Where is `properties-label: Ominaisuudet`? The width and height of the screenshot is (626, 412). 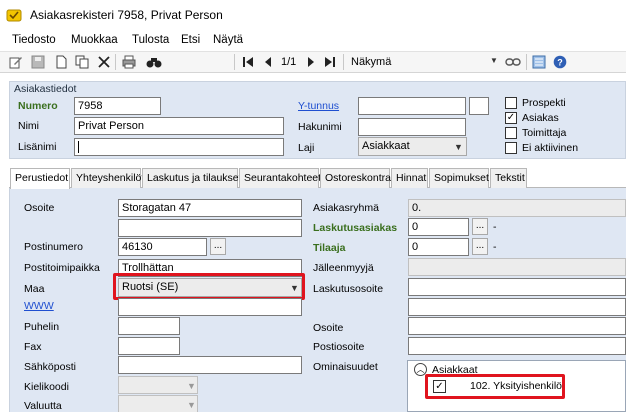 properties-label: Ominaisuudet is located at coordinates (345, 367).